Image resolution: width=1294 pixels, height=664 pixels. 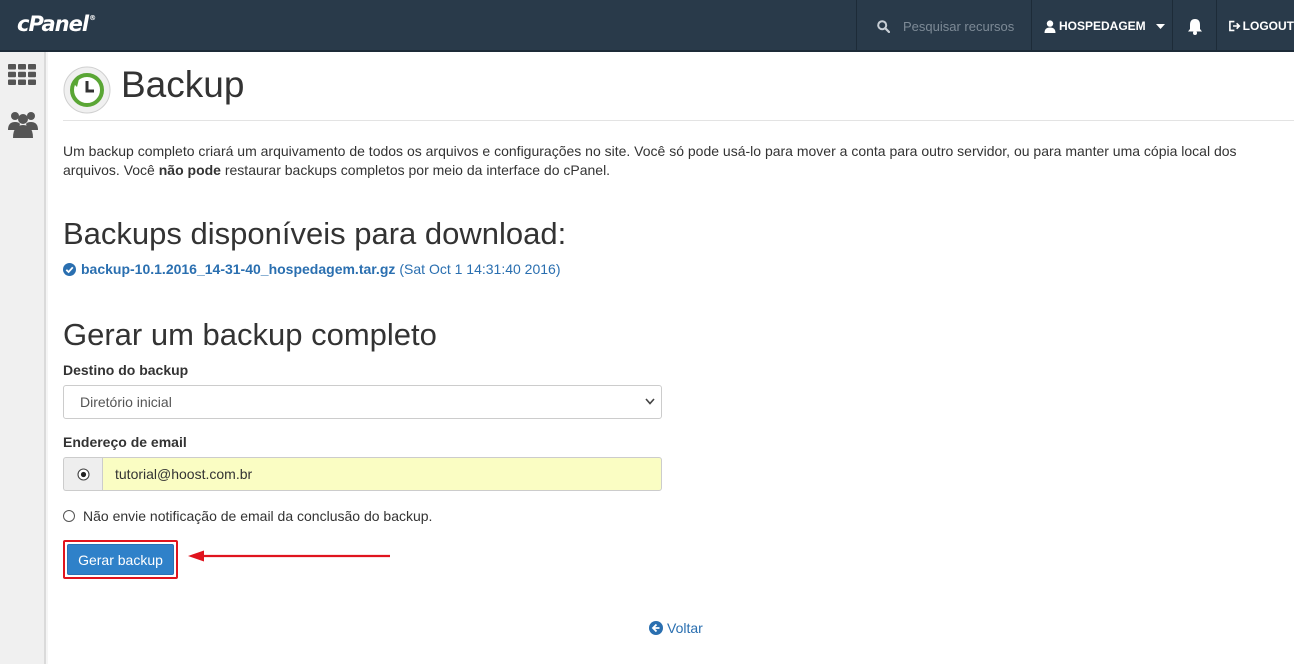 I want to click on generate-button-highlight: Gerar backup, so click(x=120, y=559).